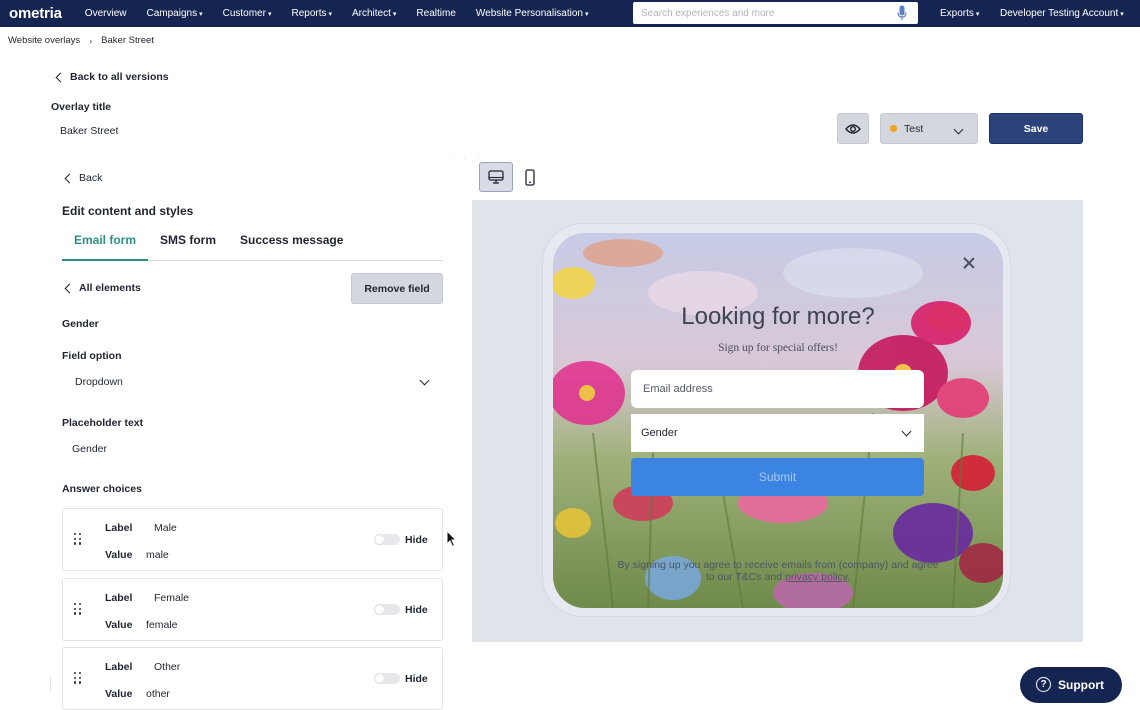 The height and width of the screenshot is (710, 1140). I want to click on choice-value-input: female, so click(162, 625).